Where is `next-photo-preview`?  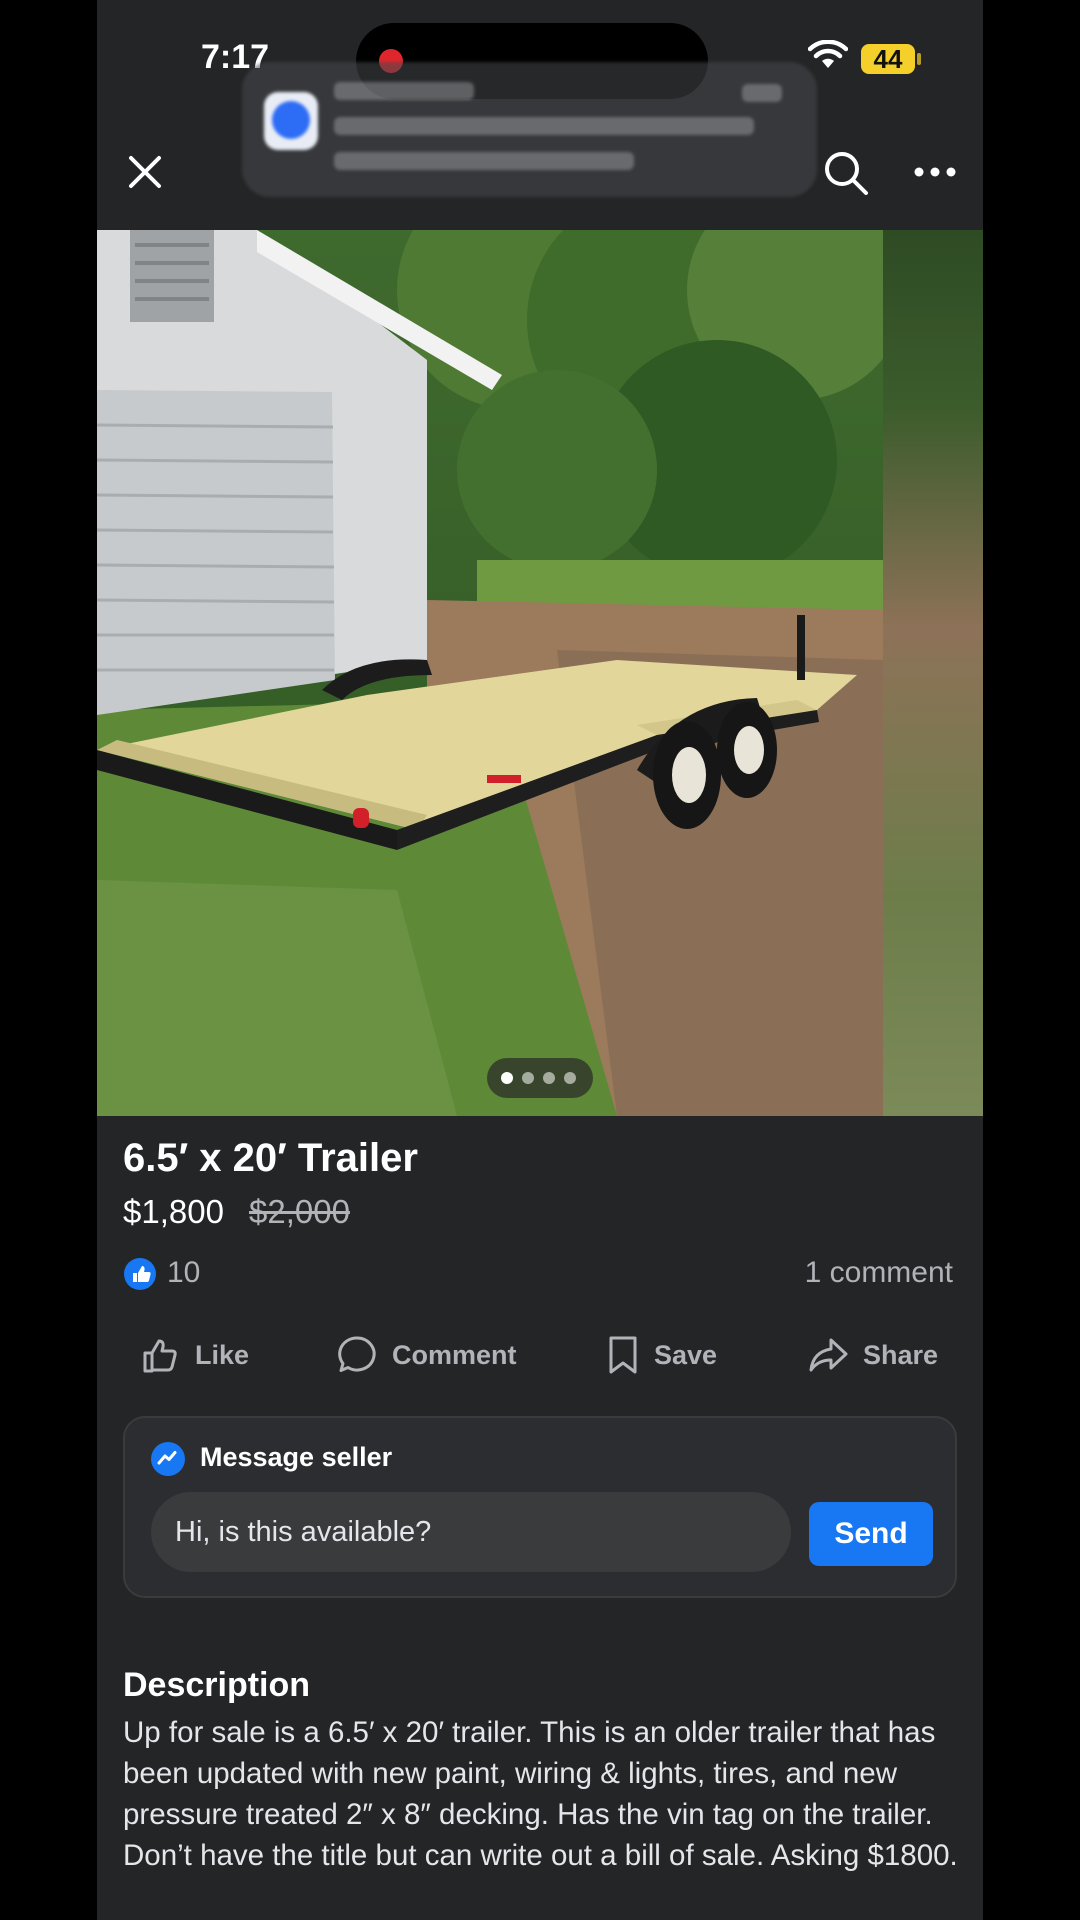 next-photo-preview is located at coordinates (933, 673).